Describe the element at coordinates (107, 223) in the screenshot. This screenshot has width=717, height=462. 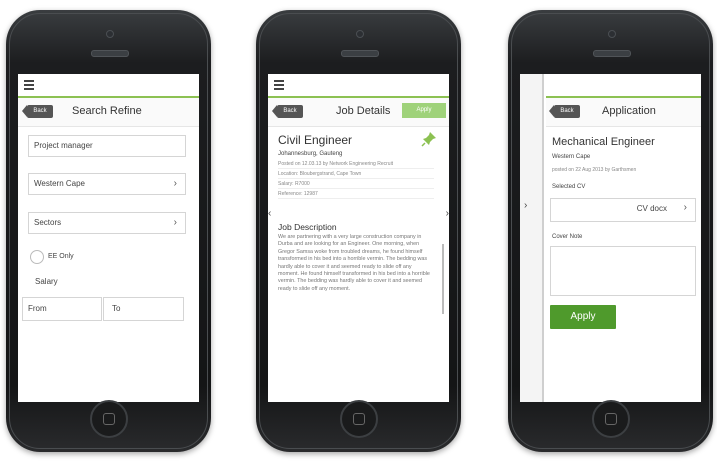
I see `sectors-select: Sectors ›` at that location.